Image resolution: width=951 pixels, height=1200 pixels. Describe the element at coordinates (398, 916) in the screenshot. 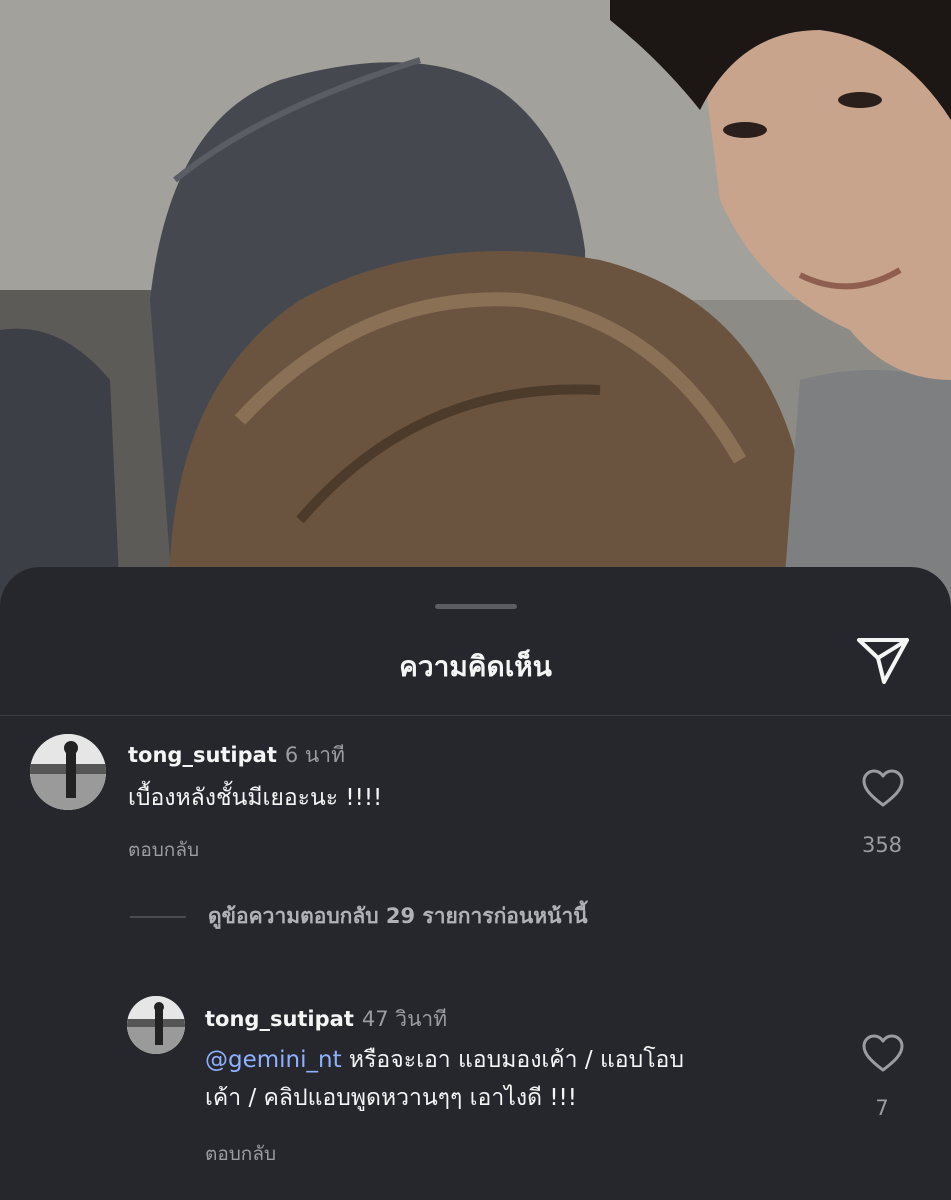

I see `view-replies-label: ดูข้อความตอบกลับ 29 รายการก่อนหน้านี้` at that location.